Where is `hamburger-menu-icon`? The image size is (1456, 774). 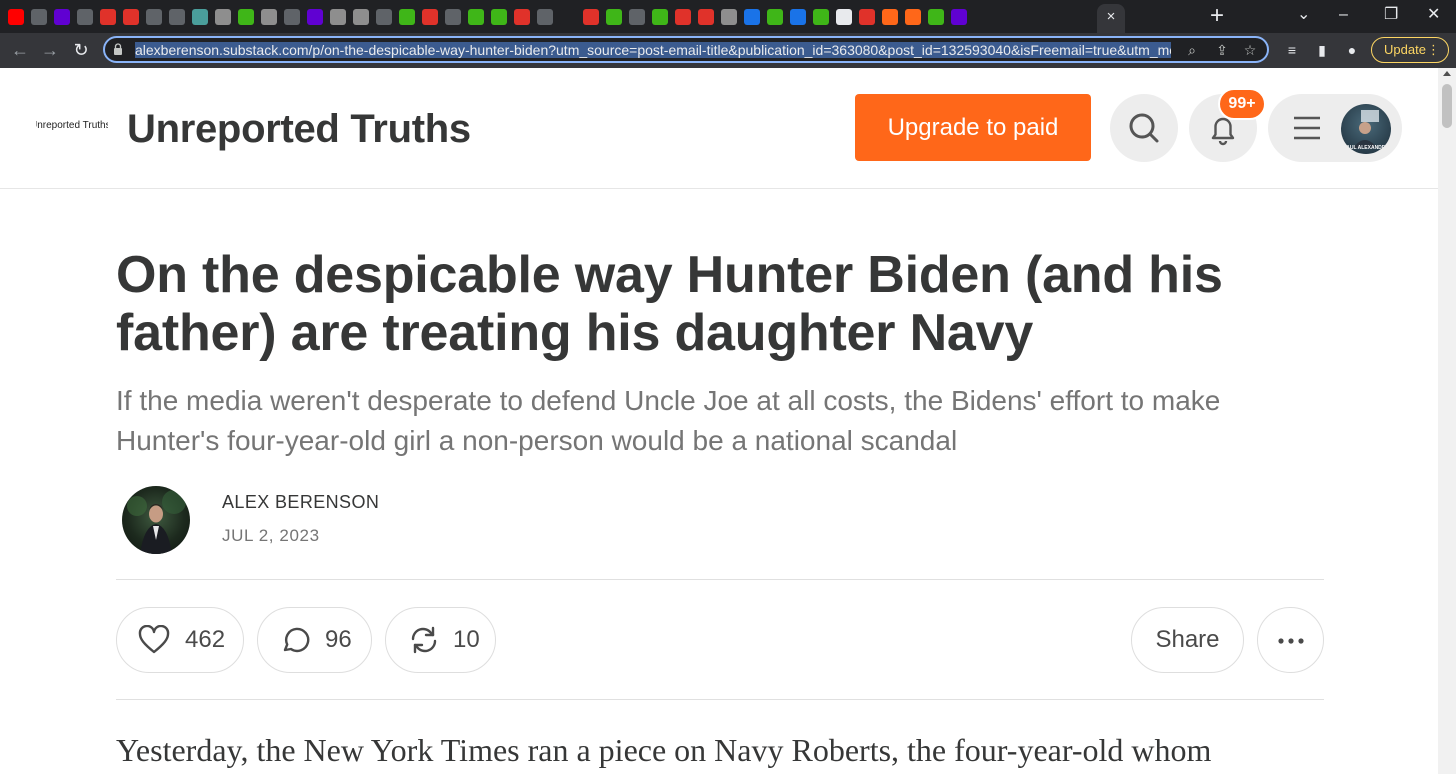 hamburger-menu-icon is located at coordinates (1307, 128).